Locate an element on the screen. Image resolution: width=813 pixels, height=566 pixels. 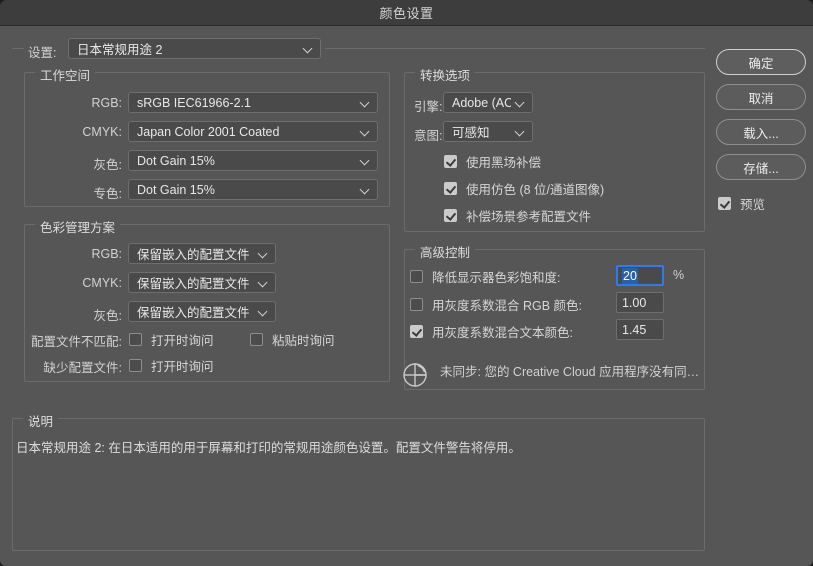
blend-text-gamma-input: 1.45 is located at coordinates (640, 329).